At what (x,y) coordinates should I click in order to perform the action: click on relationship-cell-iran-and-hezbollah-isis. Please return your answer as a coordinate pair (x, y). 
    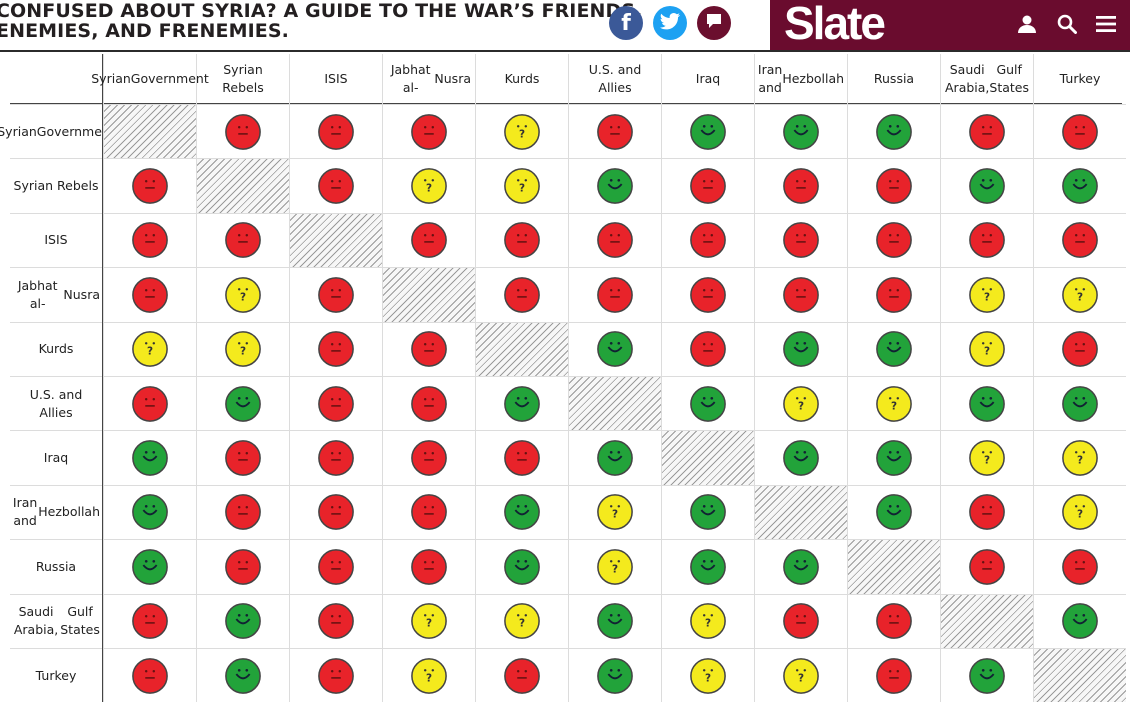
    Looking at the image, I should click on (335, 512).